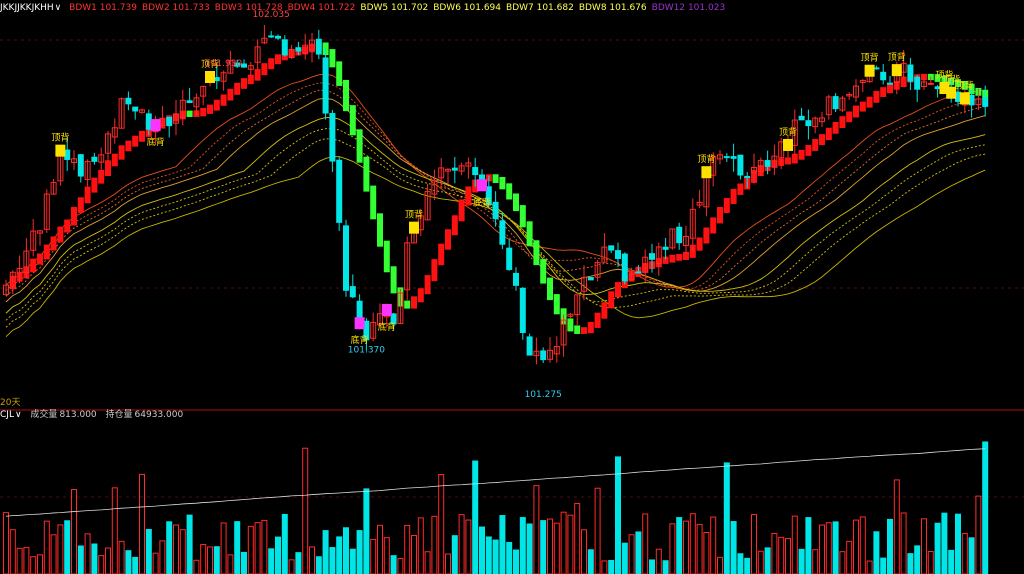 This screenshot has height=574, width=1024. What do you see at coordinates (366, 350) in the screenshot?
I see `low-price-label: 101.370` at bounding box center [366, 350].